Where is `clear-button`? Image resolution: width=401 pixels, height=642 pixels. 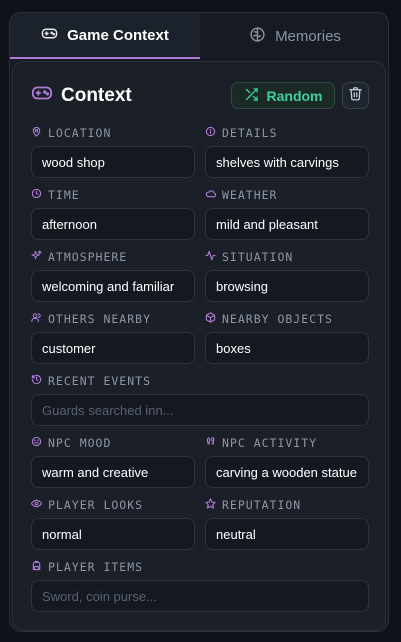
clear-button is located at coordinates (355, 95).